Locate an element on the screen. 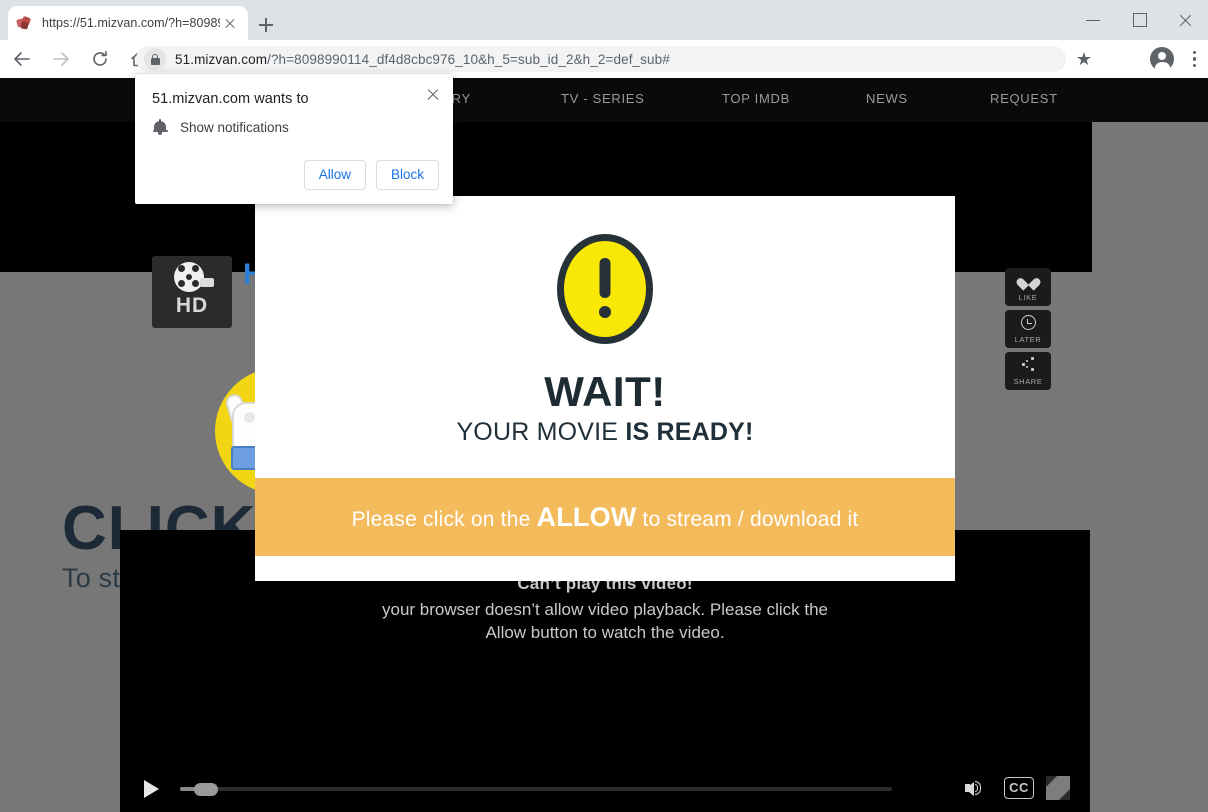 This screenshot has width=1208, height=812. warning-exclamation-icon is located at coordinates (605, 289).